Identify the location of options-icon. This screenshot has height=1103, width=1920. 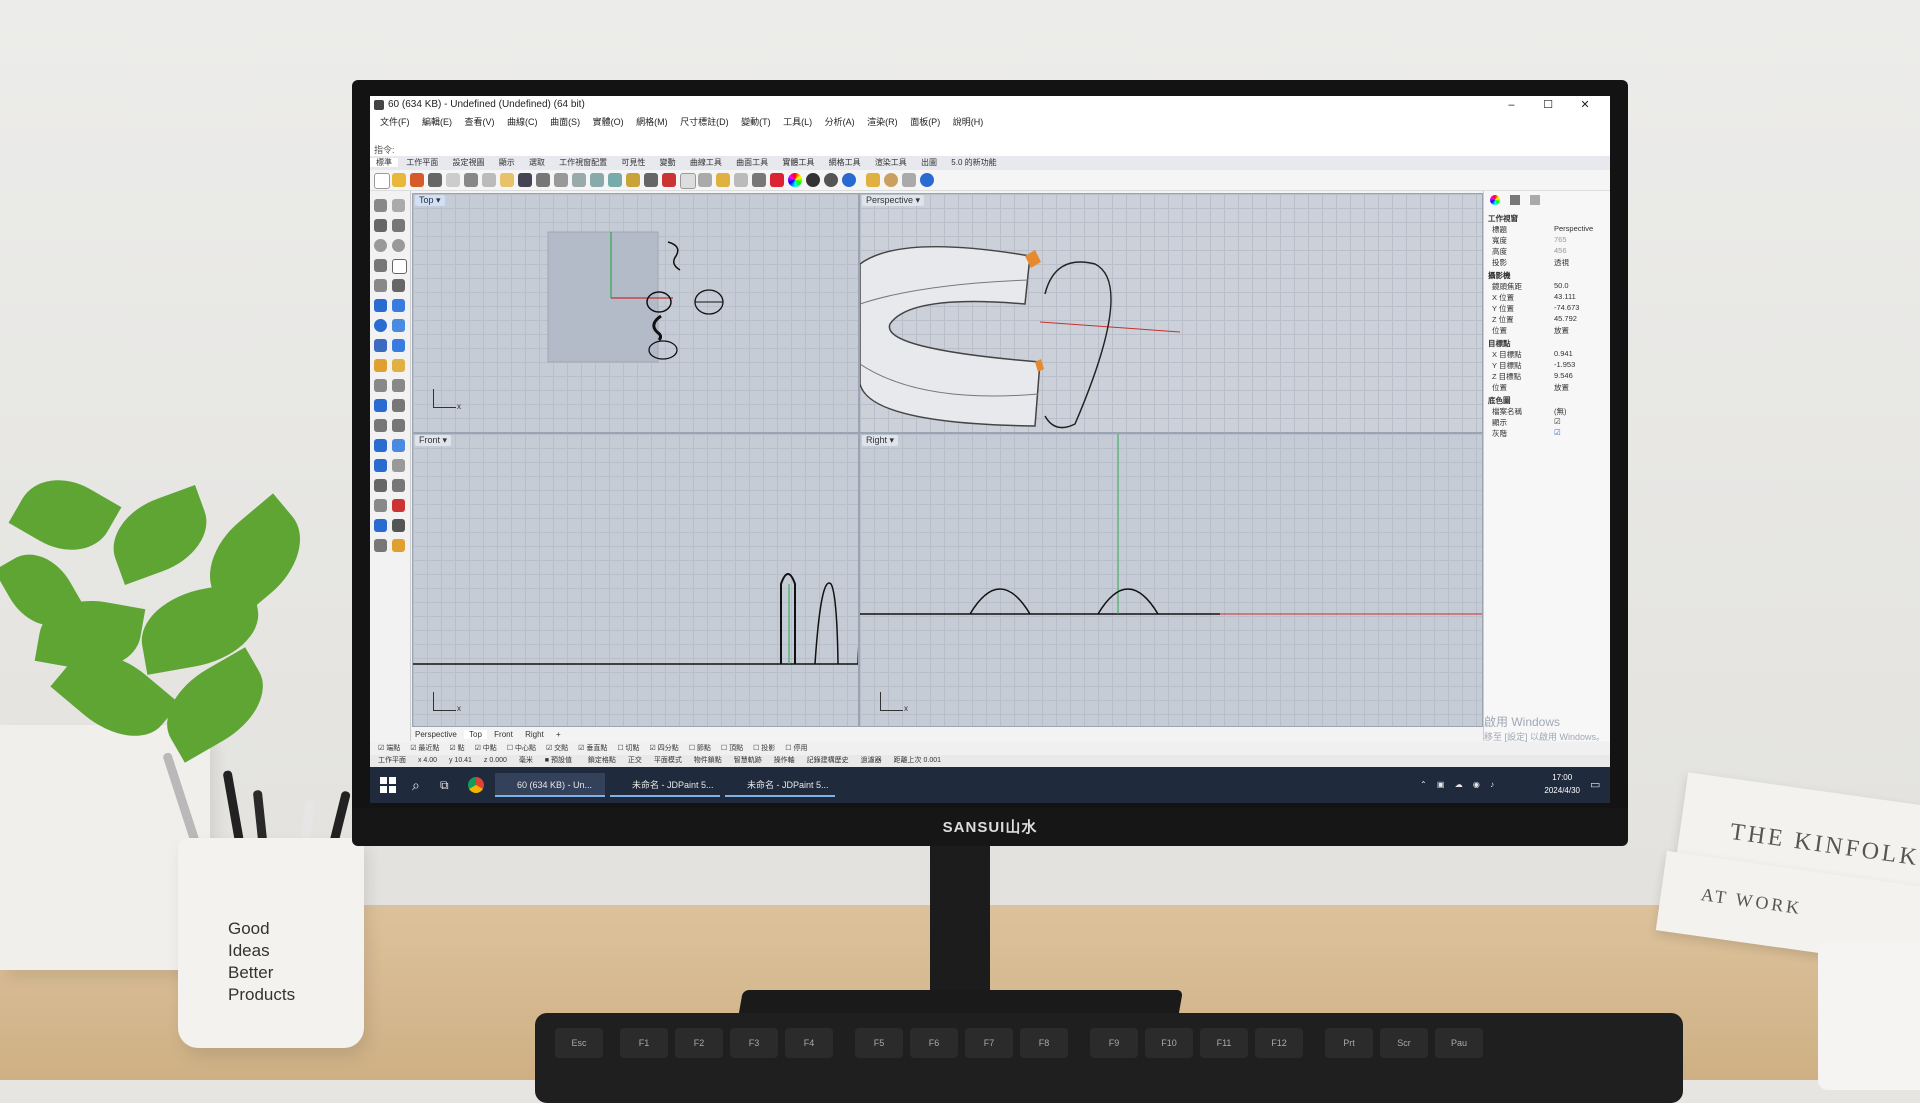
(891, 180).